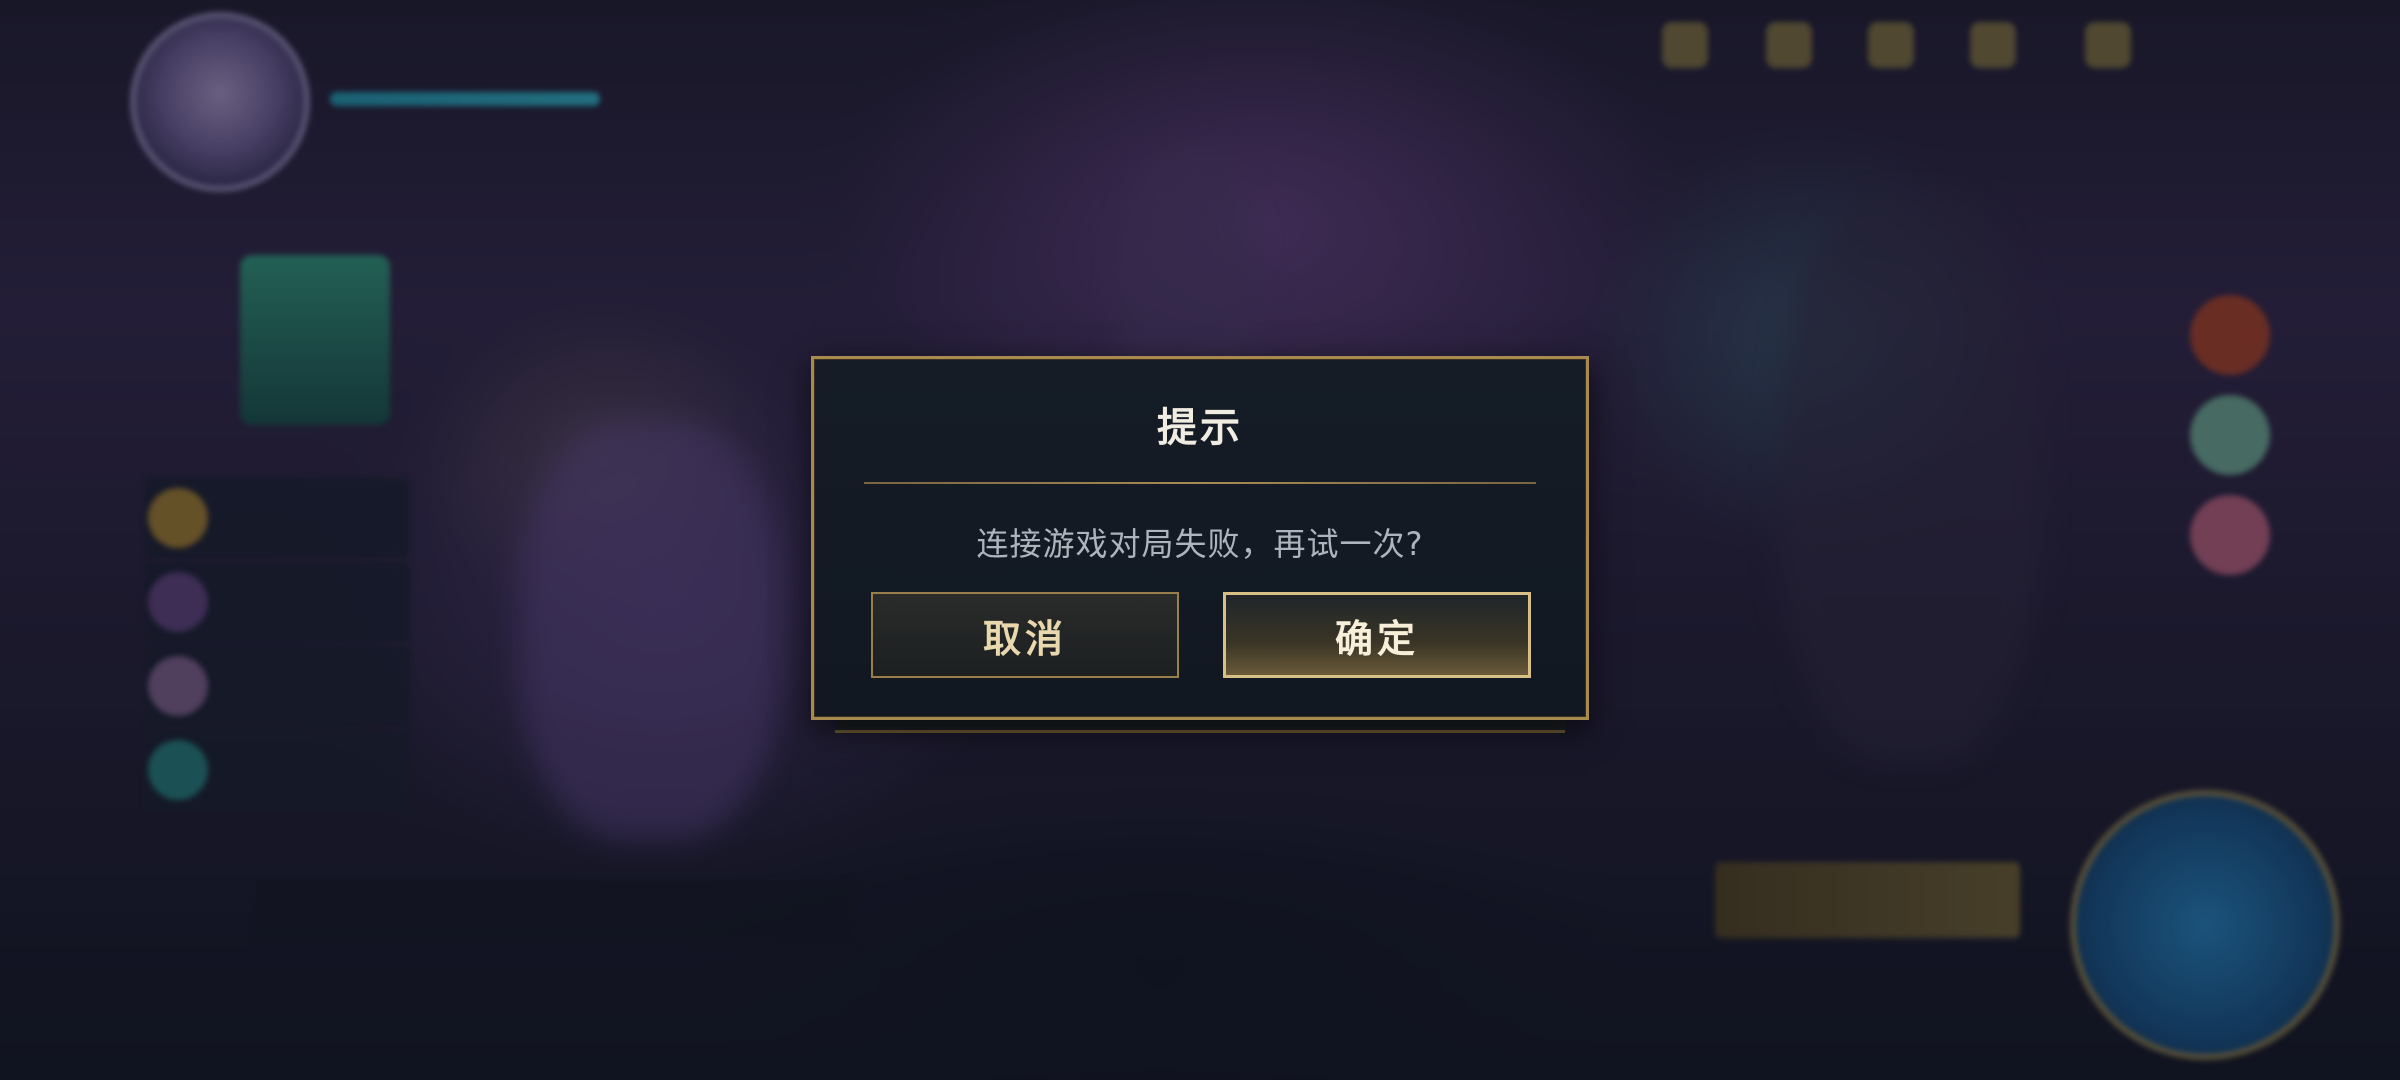 This screenshot has width=2400, height=1080. I want to click on dialog-divider, so click(1200, 483).